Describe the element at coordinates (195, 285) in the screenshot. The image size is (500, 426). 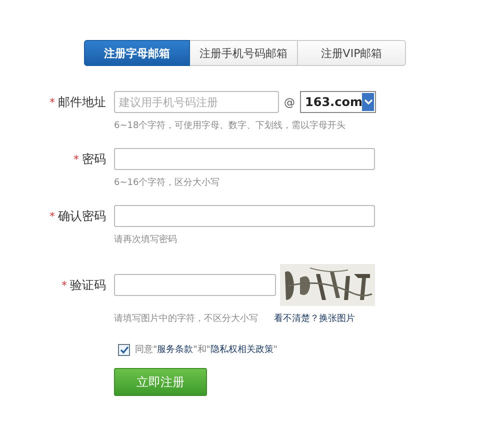
I see `captcha-field` at that location.